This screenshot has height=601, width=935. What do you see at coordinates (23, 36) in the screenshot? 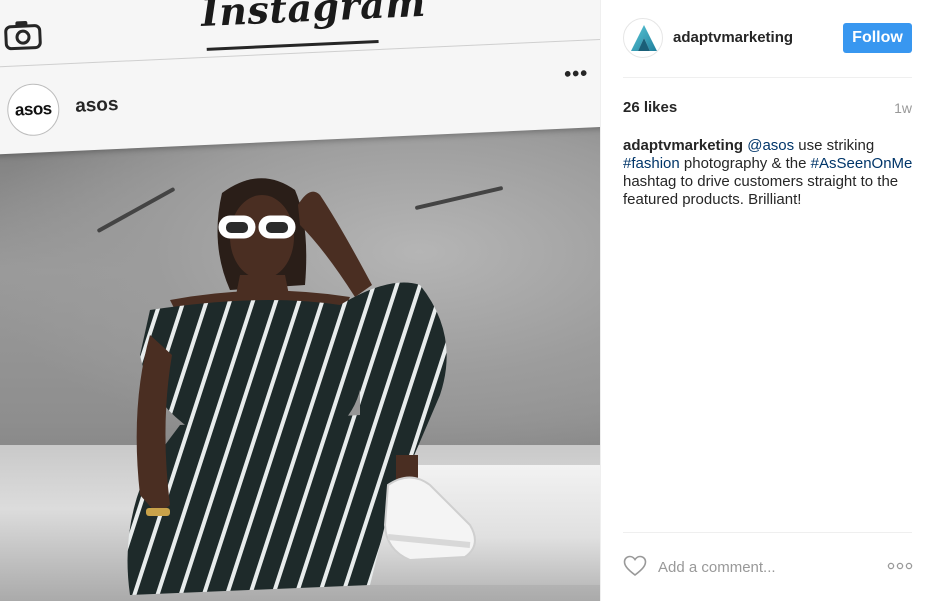
I see `camera-icon` at bounding box center [23, 36].